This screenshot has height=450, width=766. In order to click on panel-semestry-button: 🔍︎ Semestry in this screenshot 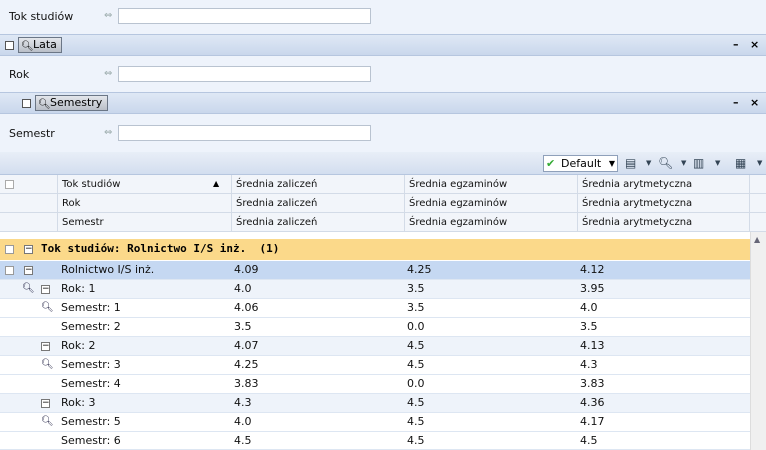, I will do `click(71, 103)`.